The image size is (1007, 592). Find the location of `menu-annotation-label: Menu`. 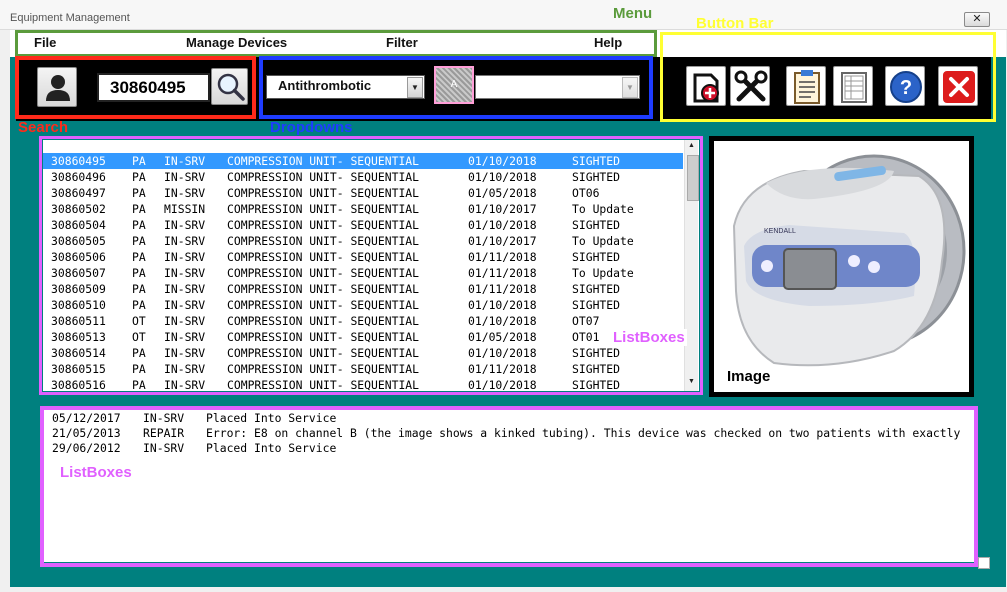

menu-annotation-label: Menu is located at coordinates (633, 13).